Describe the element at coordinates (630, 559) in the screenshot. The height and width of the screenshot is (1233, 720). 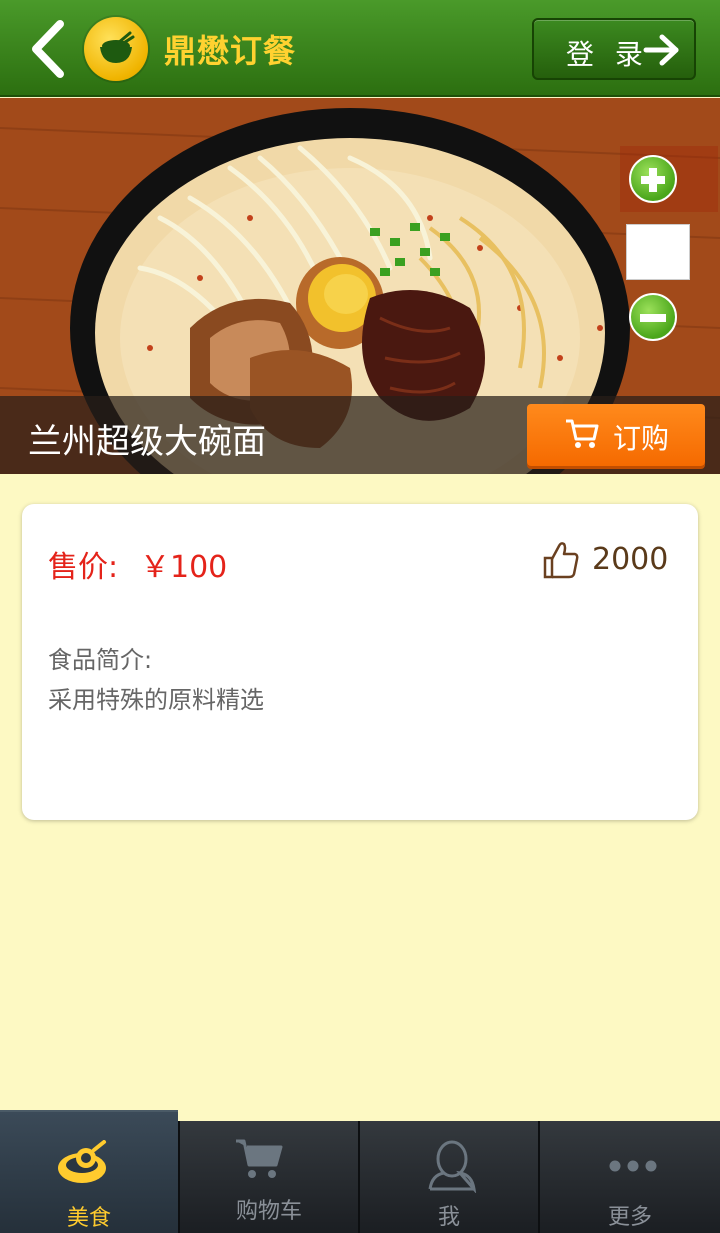
I see `like-count: 2000` at that location.